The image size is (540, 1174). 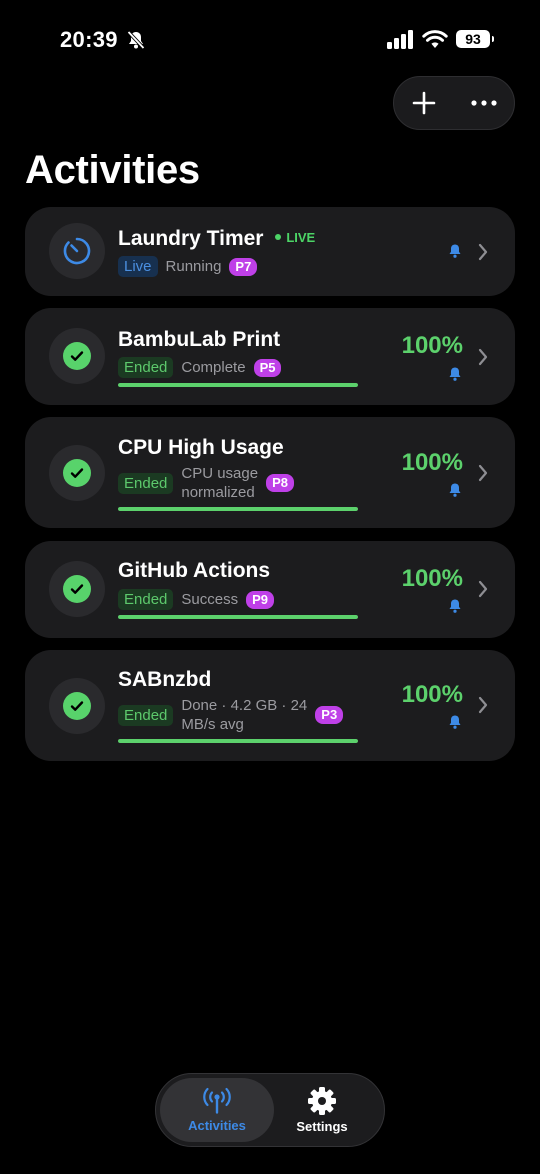 What do you see at coordinates (400, 39) in the screenshot?
I see `cellular-signal-icon` at bounding box center [400, 39].